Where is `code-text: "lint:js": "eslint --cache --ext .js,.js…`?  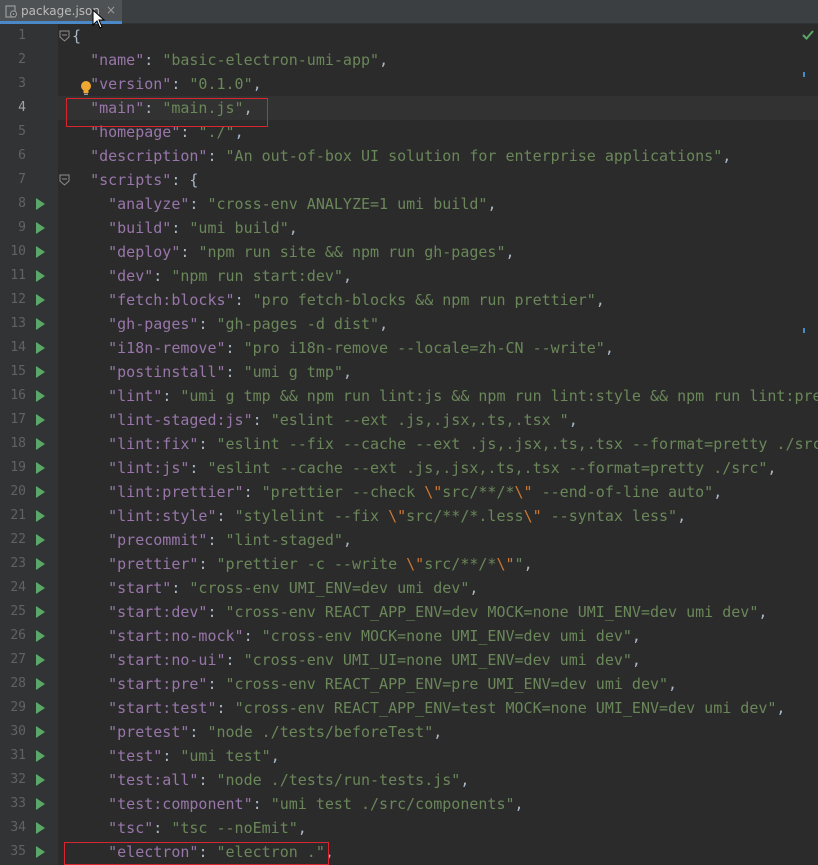
code-text: "lint:js": "eslint --cache --ext .js,.js… is located at coordinates (424, 468).